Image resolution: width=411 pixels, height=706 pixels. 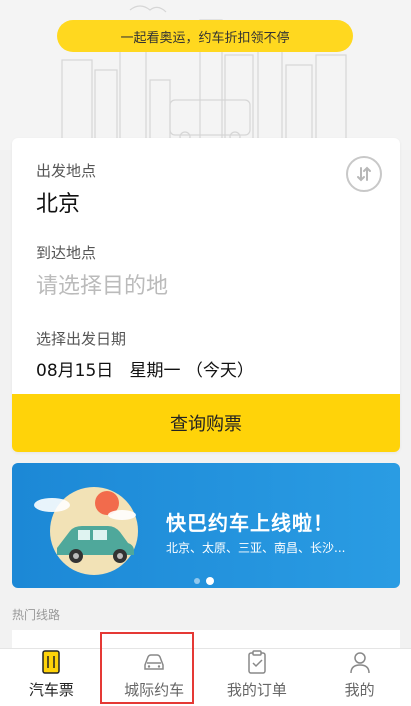 What do you see at coordinates (206, 423) in the screenshot?
I see `search-tickets-button: 查询购票` at bounding box center [206, 423].